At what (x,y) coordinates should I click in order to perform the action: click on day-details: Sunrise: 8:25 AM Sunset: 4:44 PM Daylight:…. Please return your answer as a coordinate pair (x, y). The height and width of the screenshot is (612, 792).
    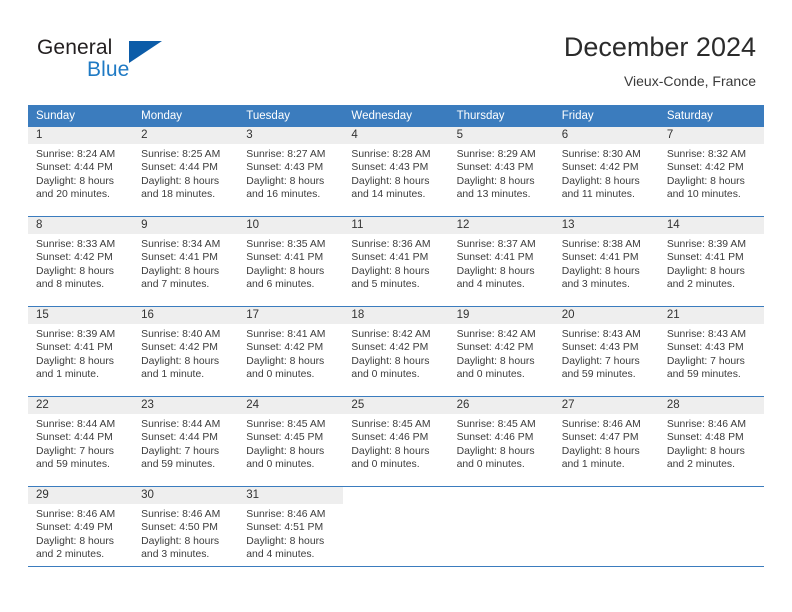
    Looking at the image, I should click on (185, 173).